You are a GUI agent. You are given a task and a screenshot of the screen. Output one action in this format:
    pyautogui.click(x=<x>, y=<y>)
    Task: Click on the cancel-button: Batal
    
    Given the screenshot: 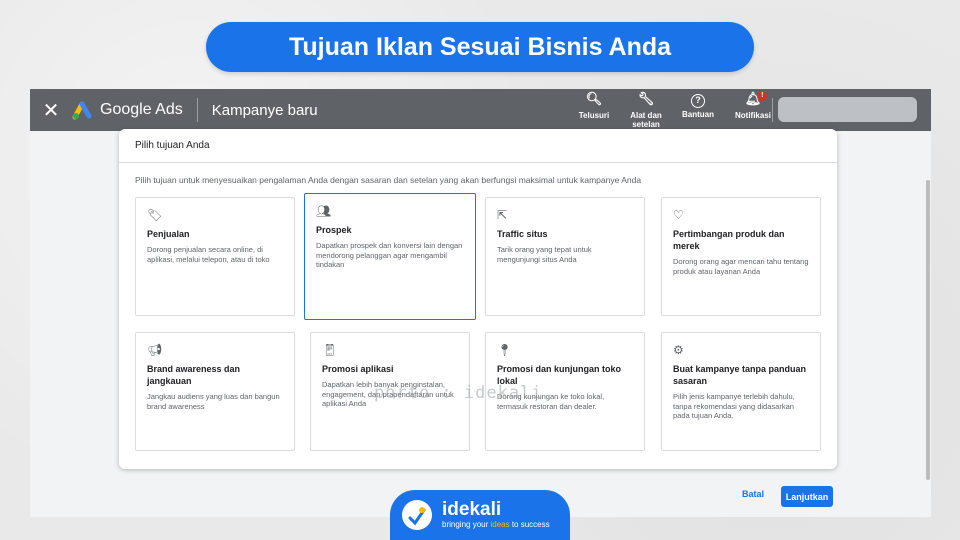 What is the action you would take?
    pyautogui.click(x=753, y=494)
    